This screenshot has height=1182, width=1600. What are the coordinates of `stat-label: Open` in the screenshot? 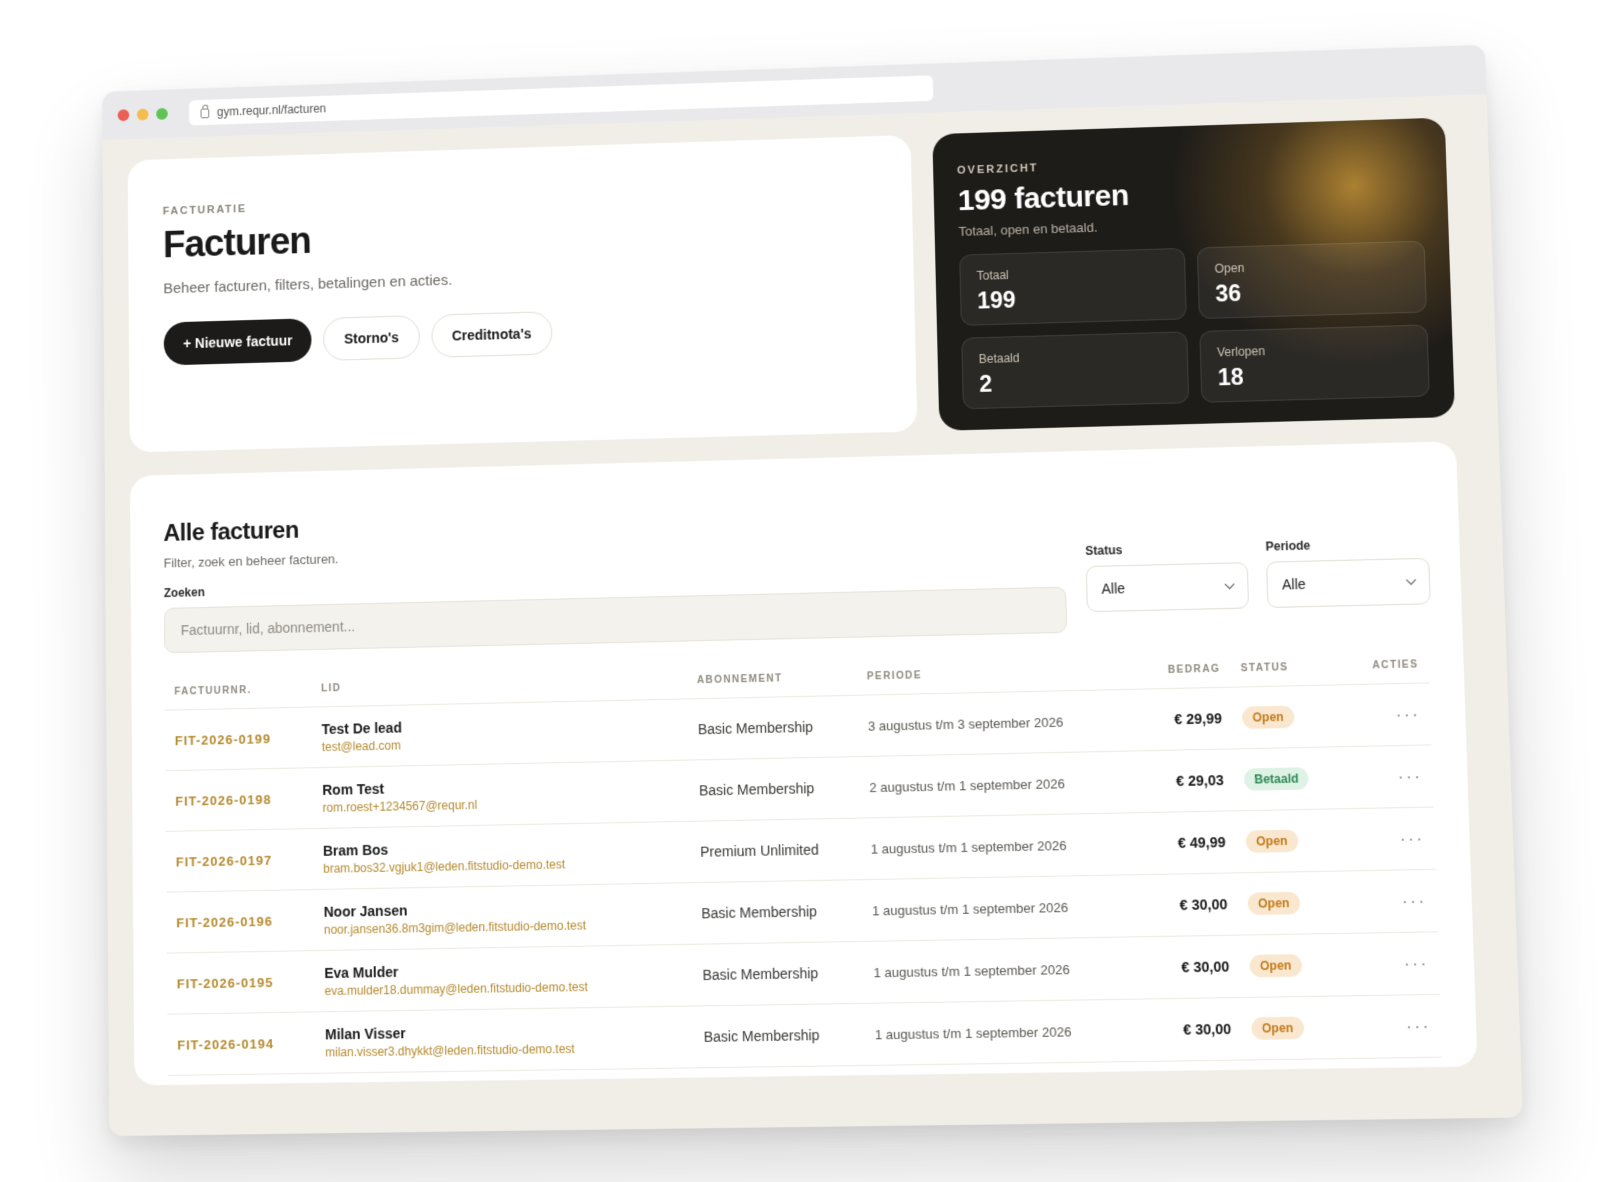 It's located at (1311, 266).